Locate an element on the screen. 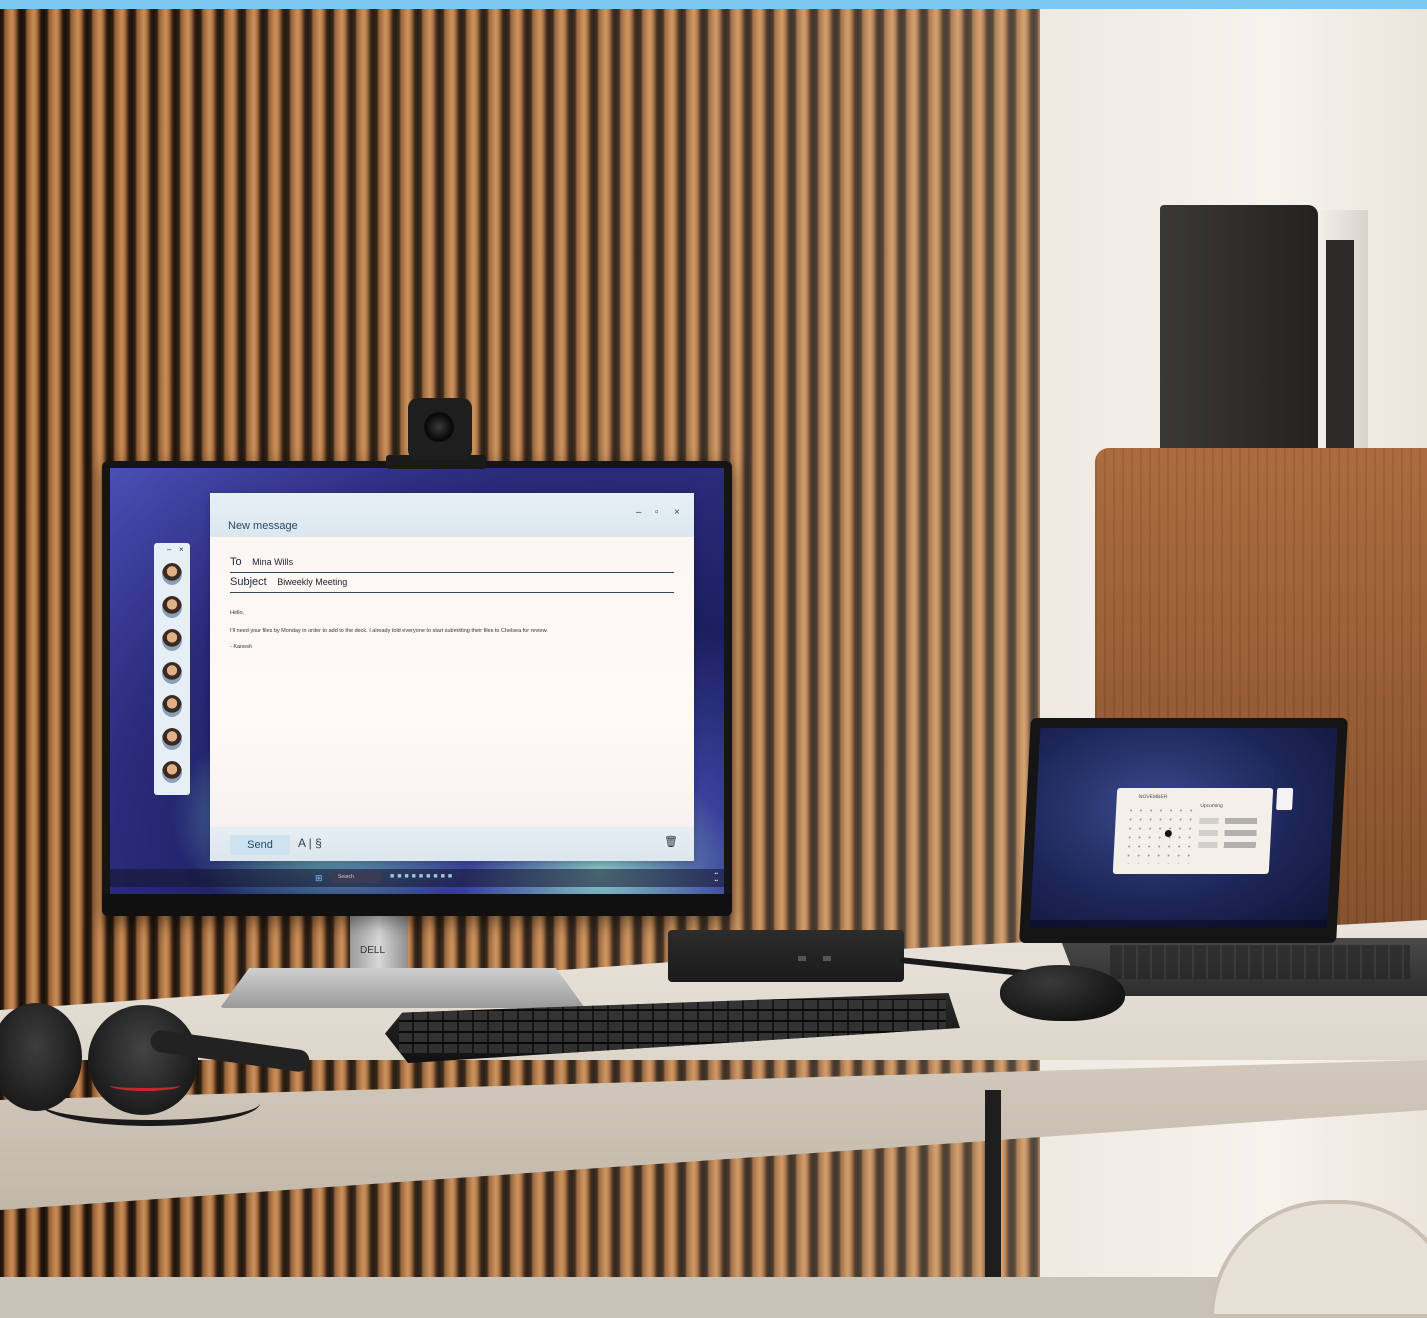  subject-underline is located at coordinates (452, 592).